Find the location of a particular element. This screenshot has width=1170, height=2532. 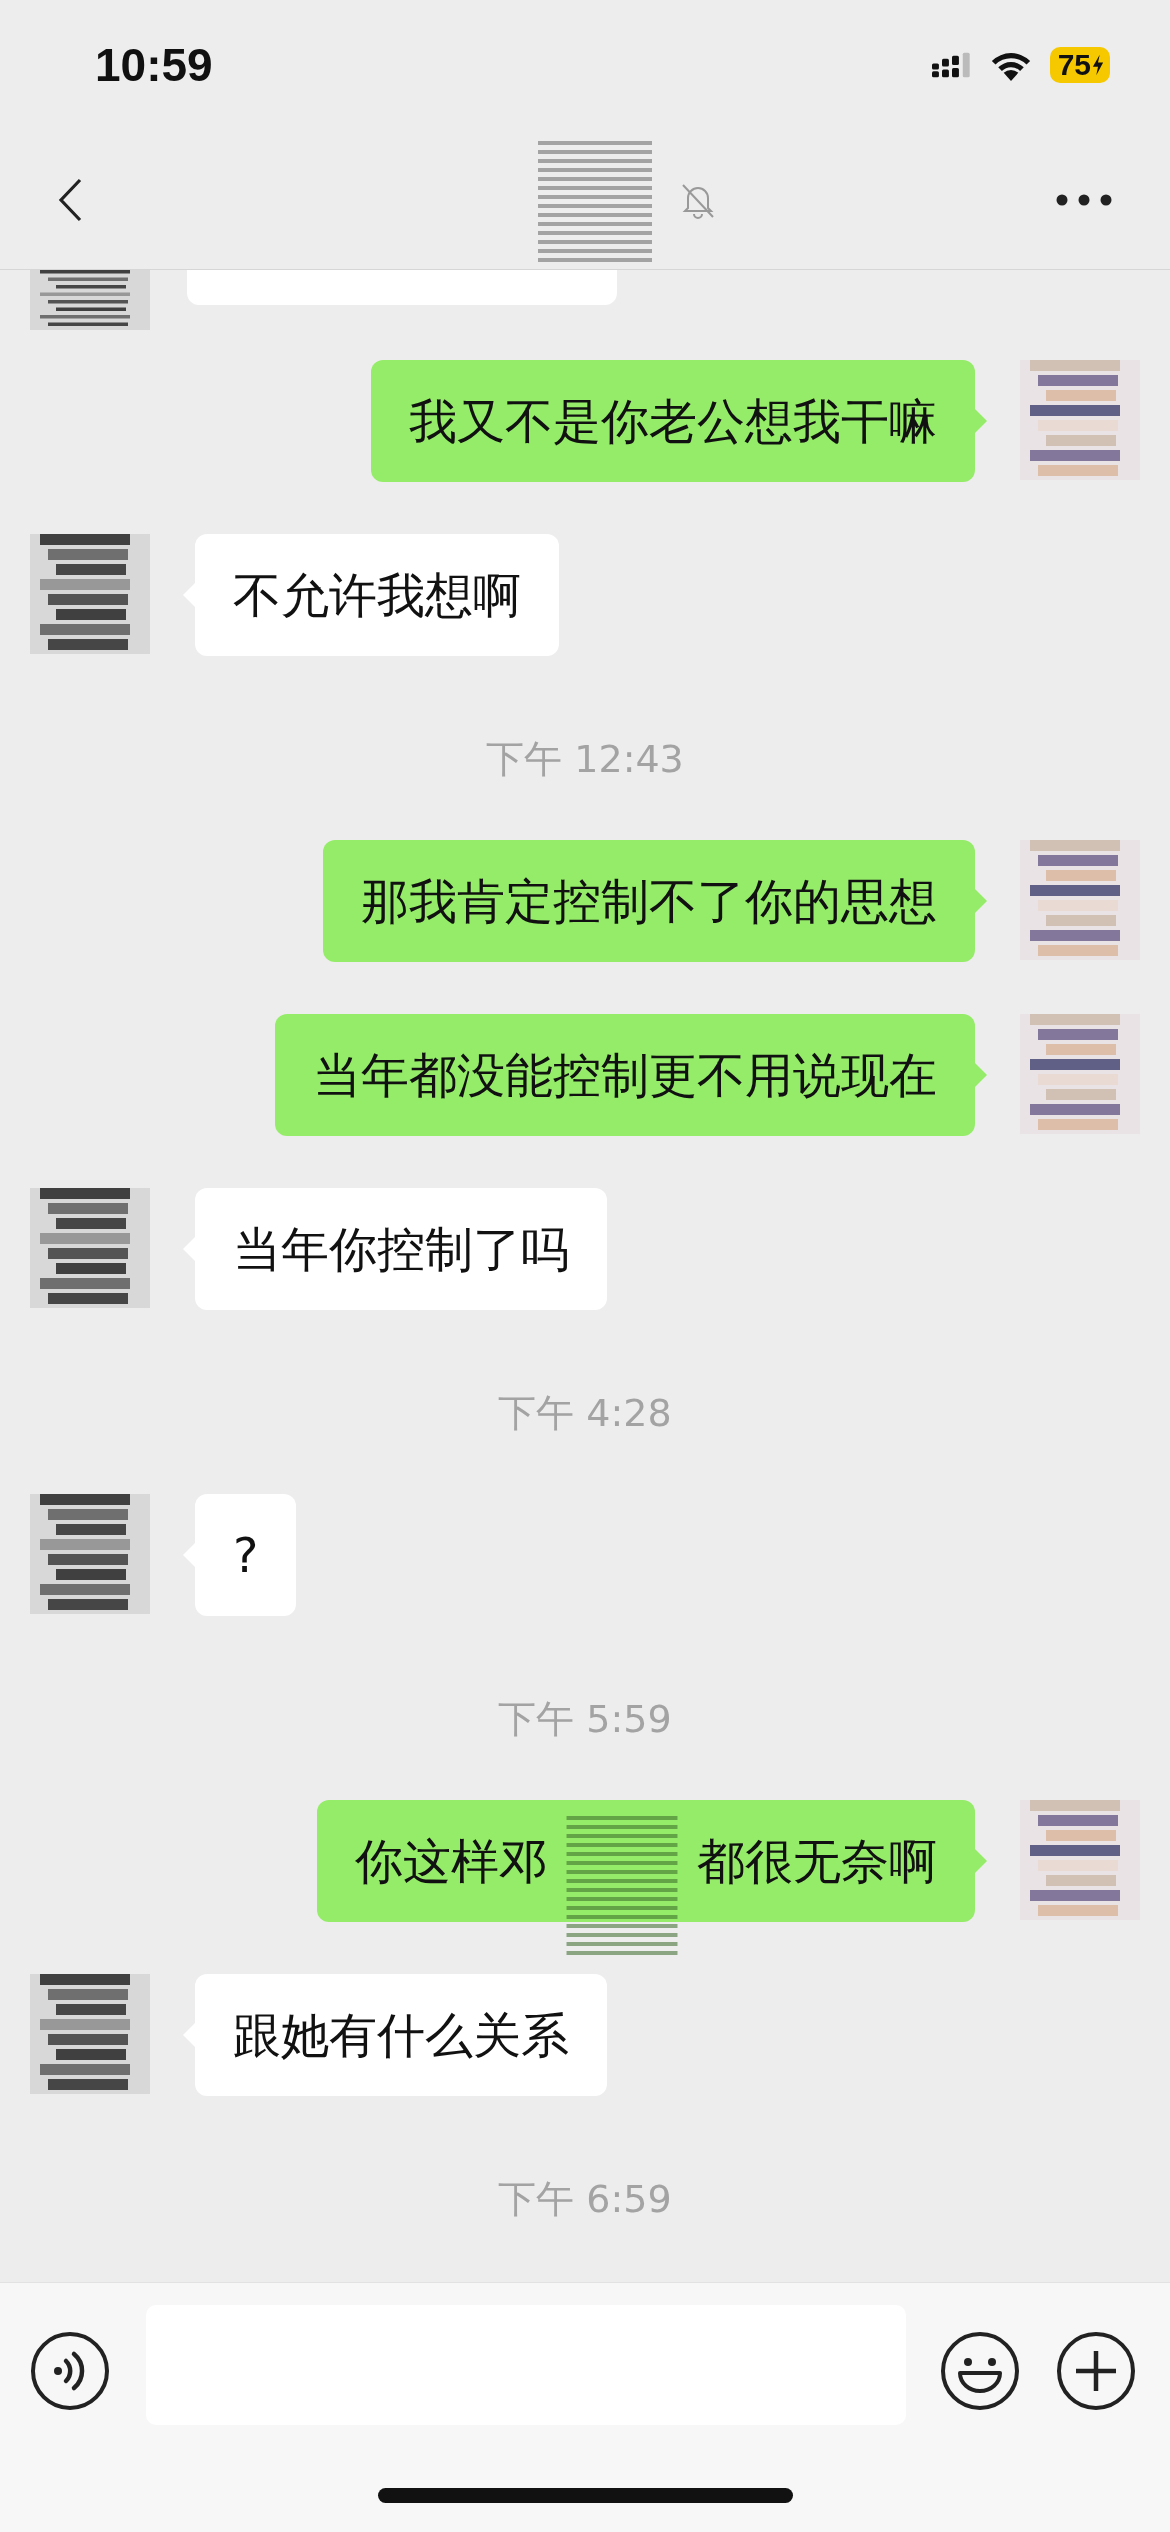

message-bubble: 我又不是你老公想我干嘛 is located at coordinates (673, 421).